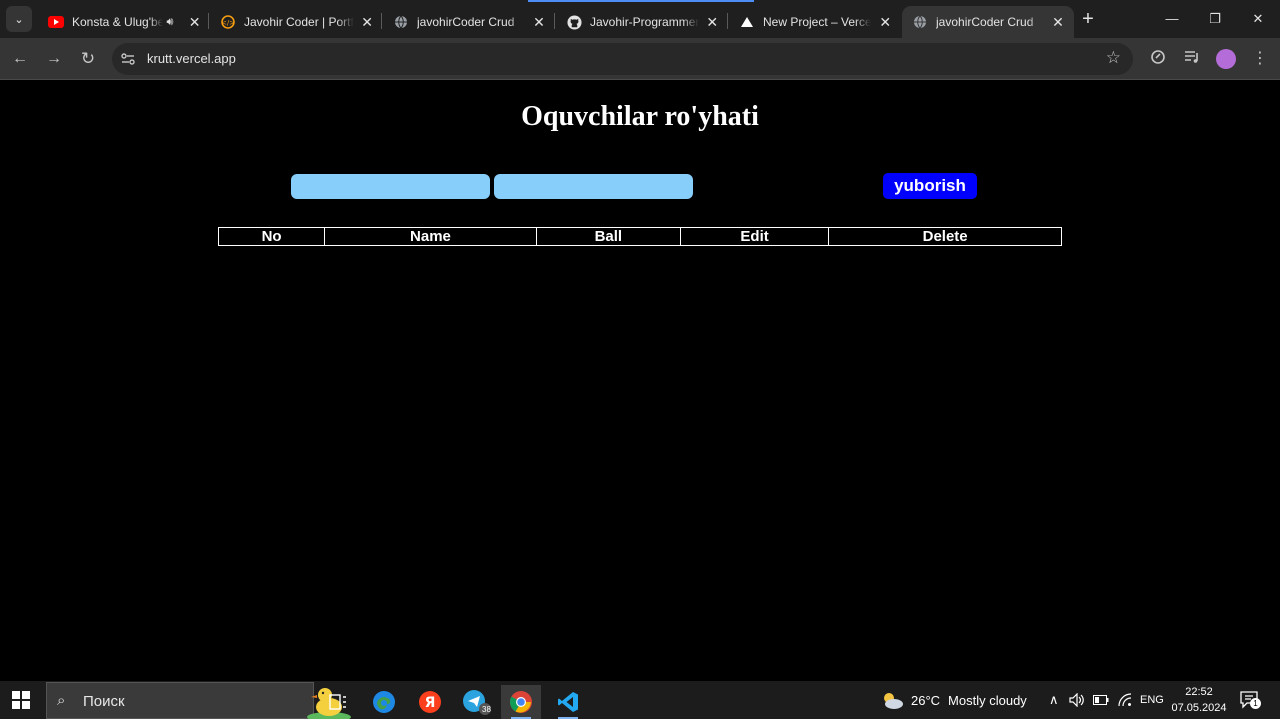 This screenshot has height=719, width=1280. Describe the element at coordinates (640, 253) in the screenshot. I see `table-body` at that location.